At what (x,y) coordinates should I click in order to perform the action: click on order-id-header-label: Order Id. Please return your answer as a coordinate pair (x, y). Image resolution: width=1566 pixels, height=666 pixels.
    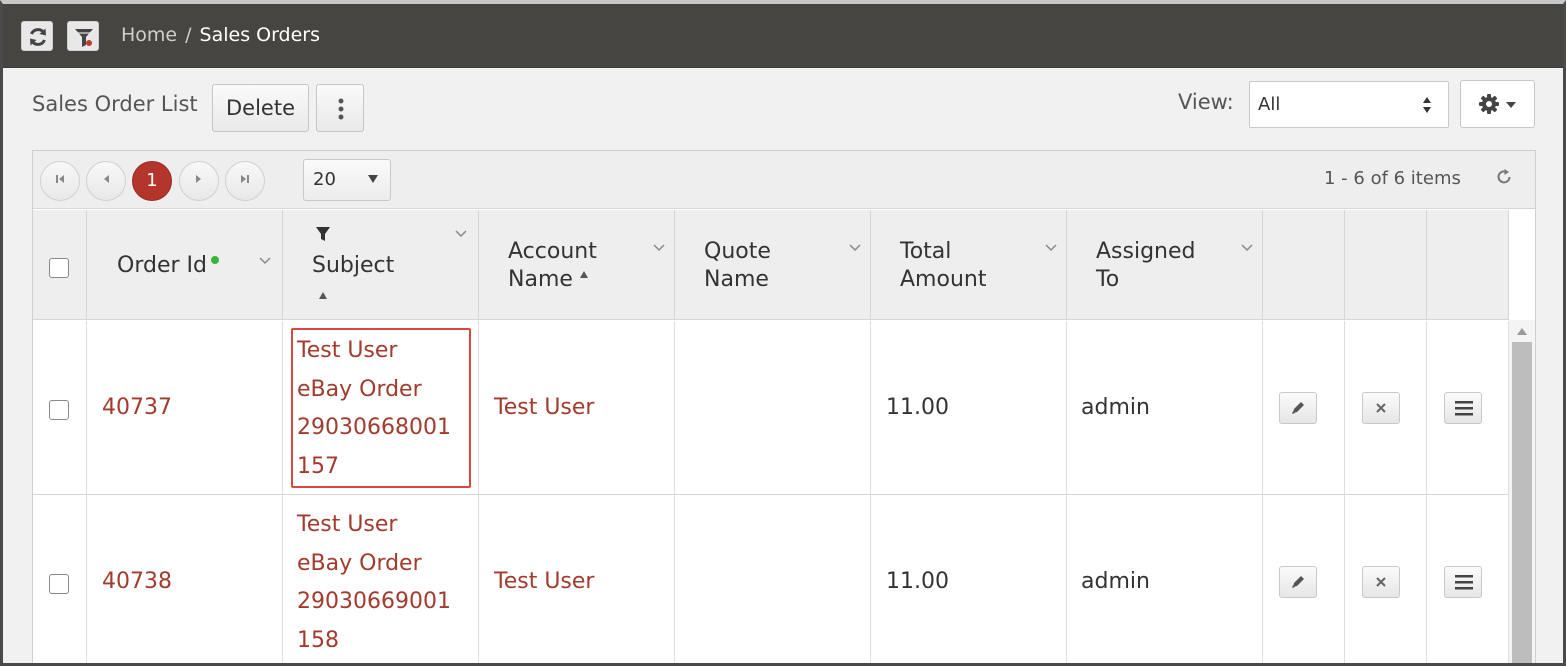
    Looking at the image, I should click on (162, 265).